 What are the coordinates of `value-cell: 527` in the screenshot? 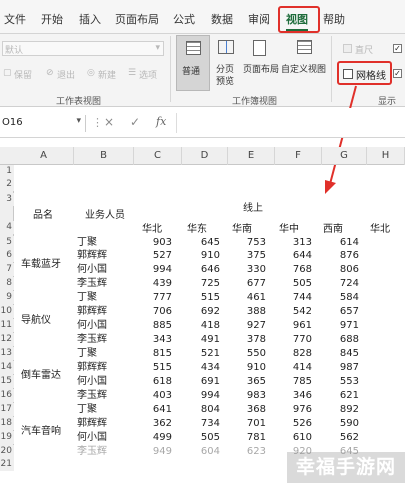 It's located at (162, 255).